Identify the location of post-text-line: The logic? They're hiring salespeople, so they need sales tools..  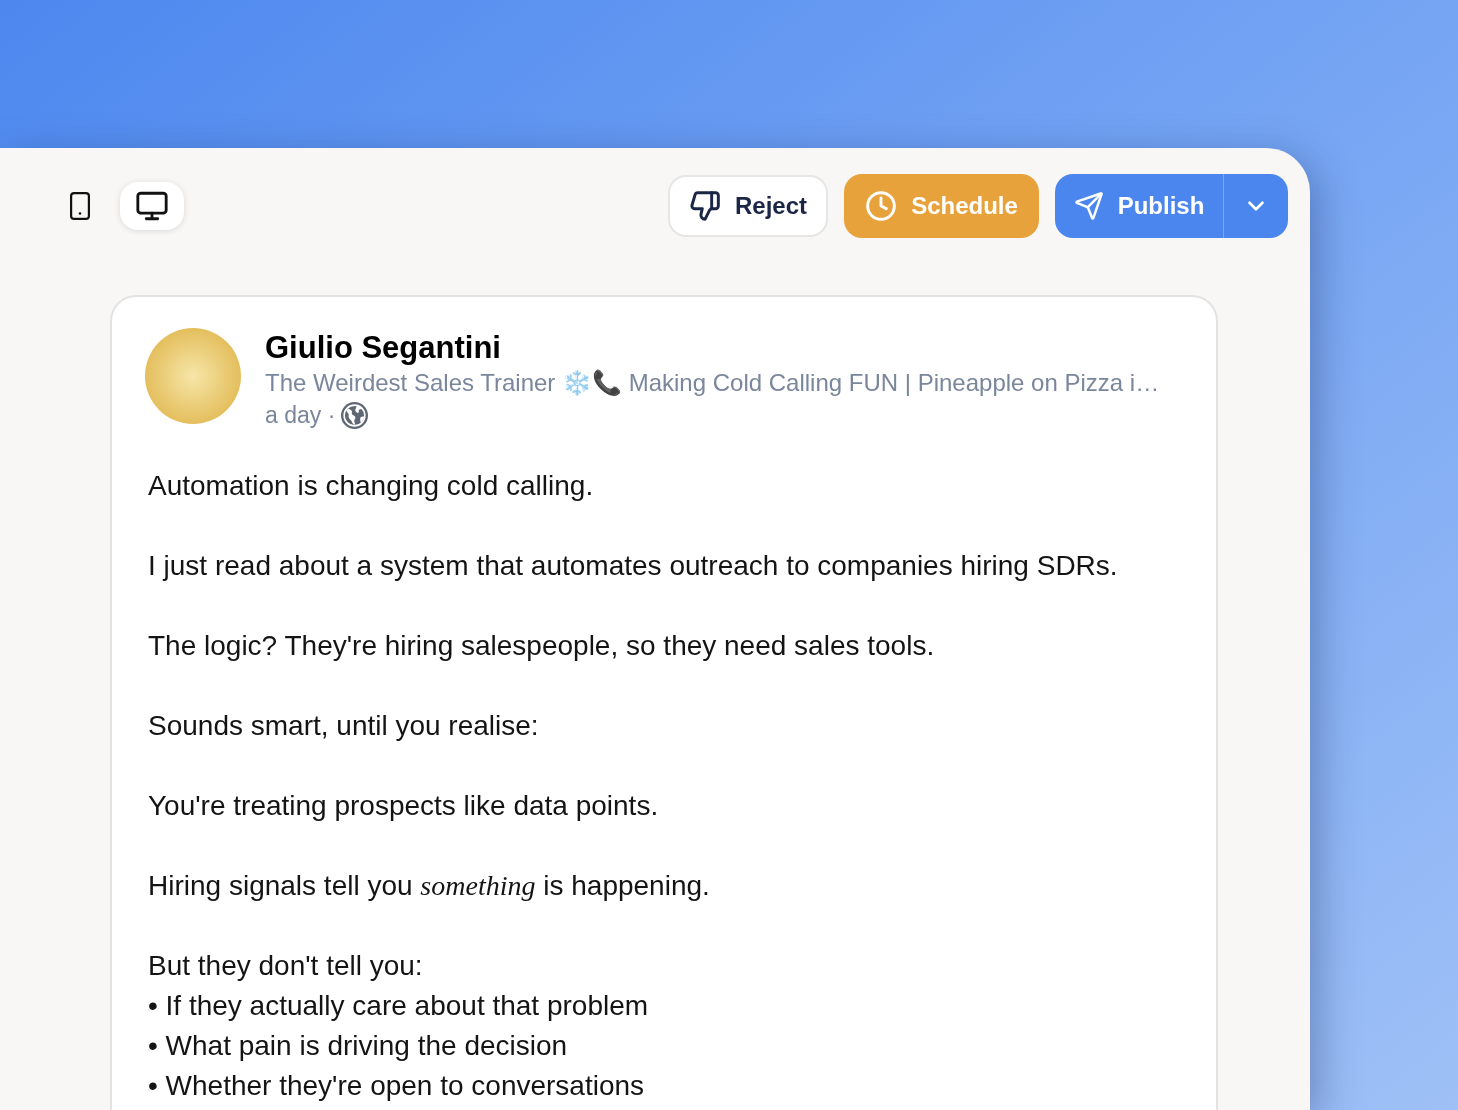
(542, 646).